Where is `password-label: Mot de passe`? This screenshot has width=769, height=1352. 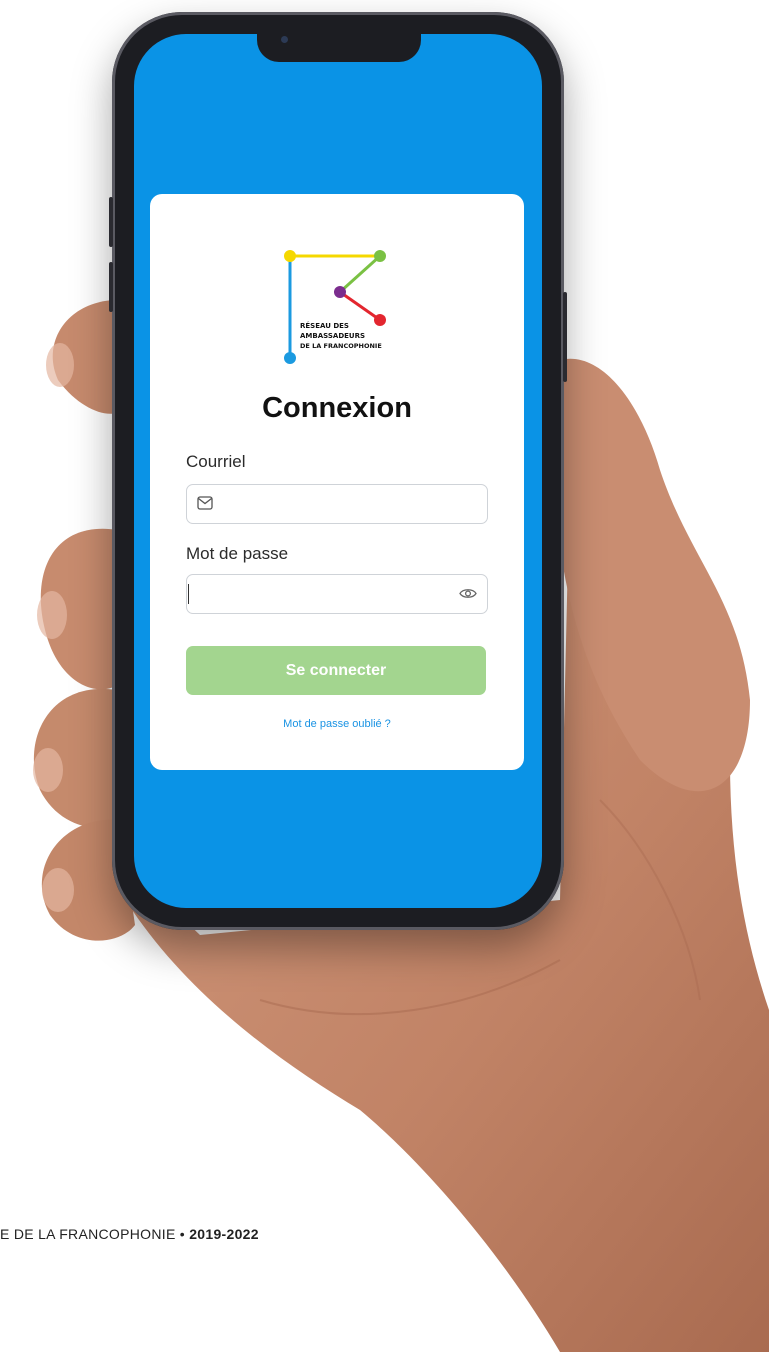
password-label: Mot de passe is located at coordinates (237, 553).